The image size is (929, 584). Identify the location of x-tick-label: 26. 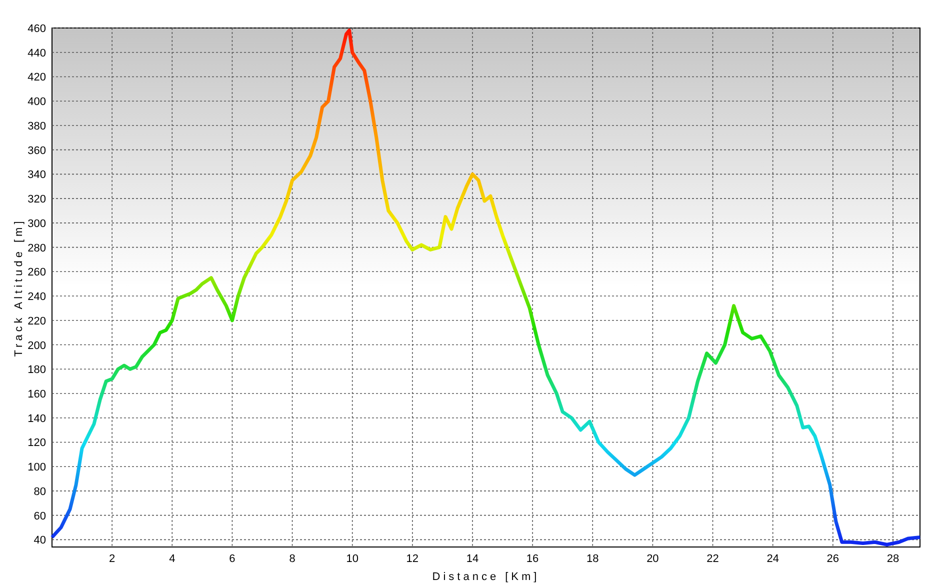
(833, 559).